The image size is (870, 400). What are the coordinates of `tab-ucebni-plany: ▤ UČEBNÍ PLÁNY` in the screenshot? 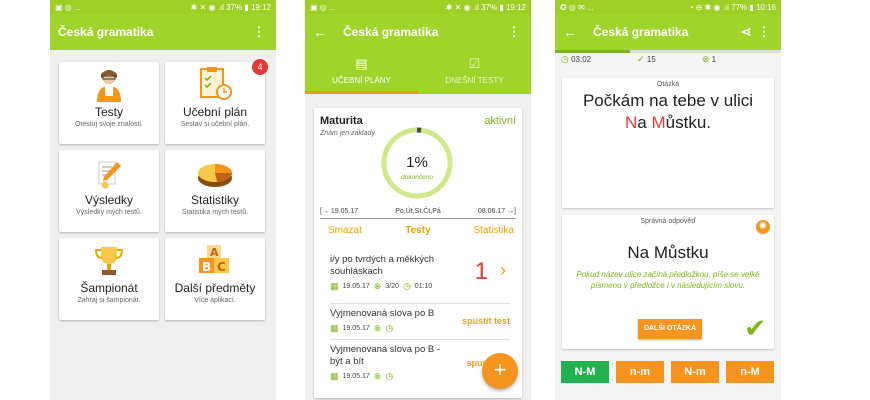 It's located at (361, 72).